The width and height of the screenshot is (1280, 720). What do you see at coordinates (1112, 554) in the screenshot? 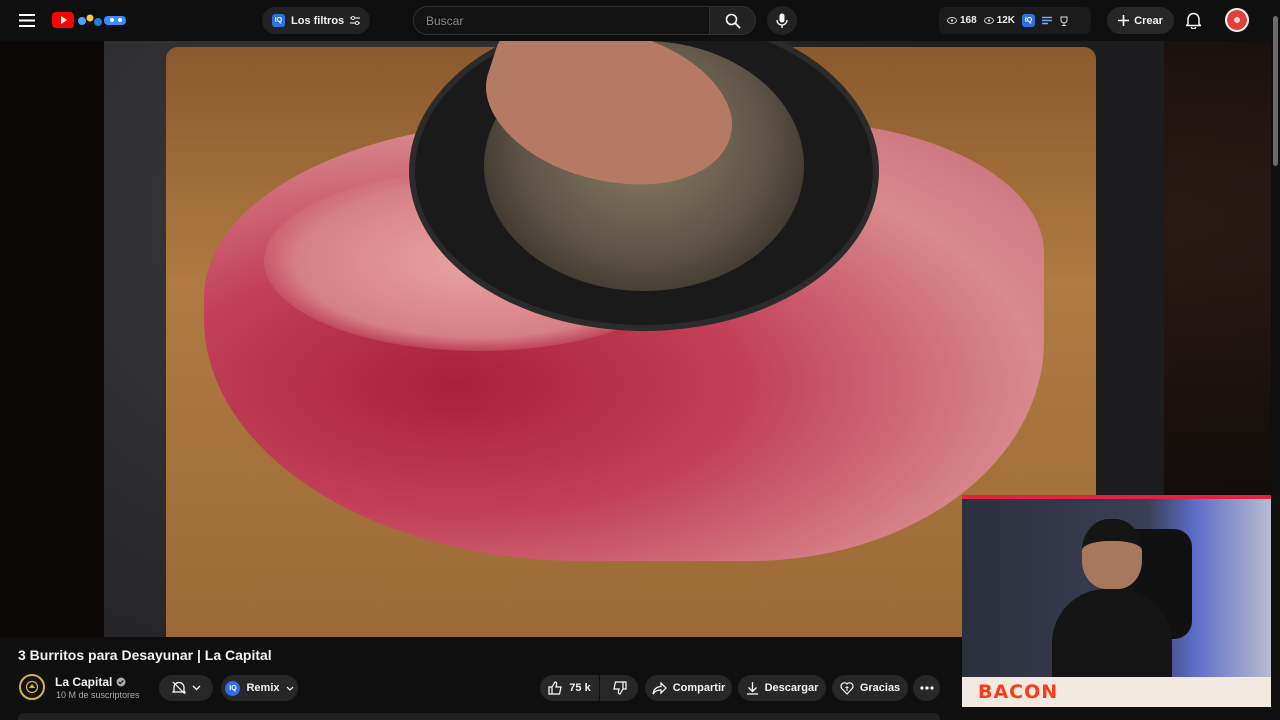
I see `facecam-head` at bounding box center [1112, 554].